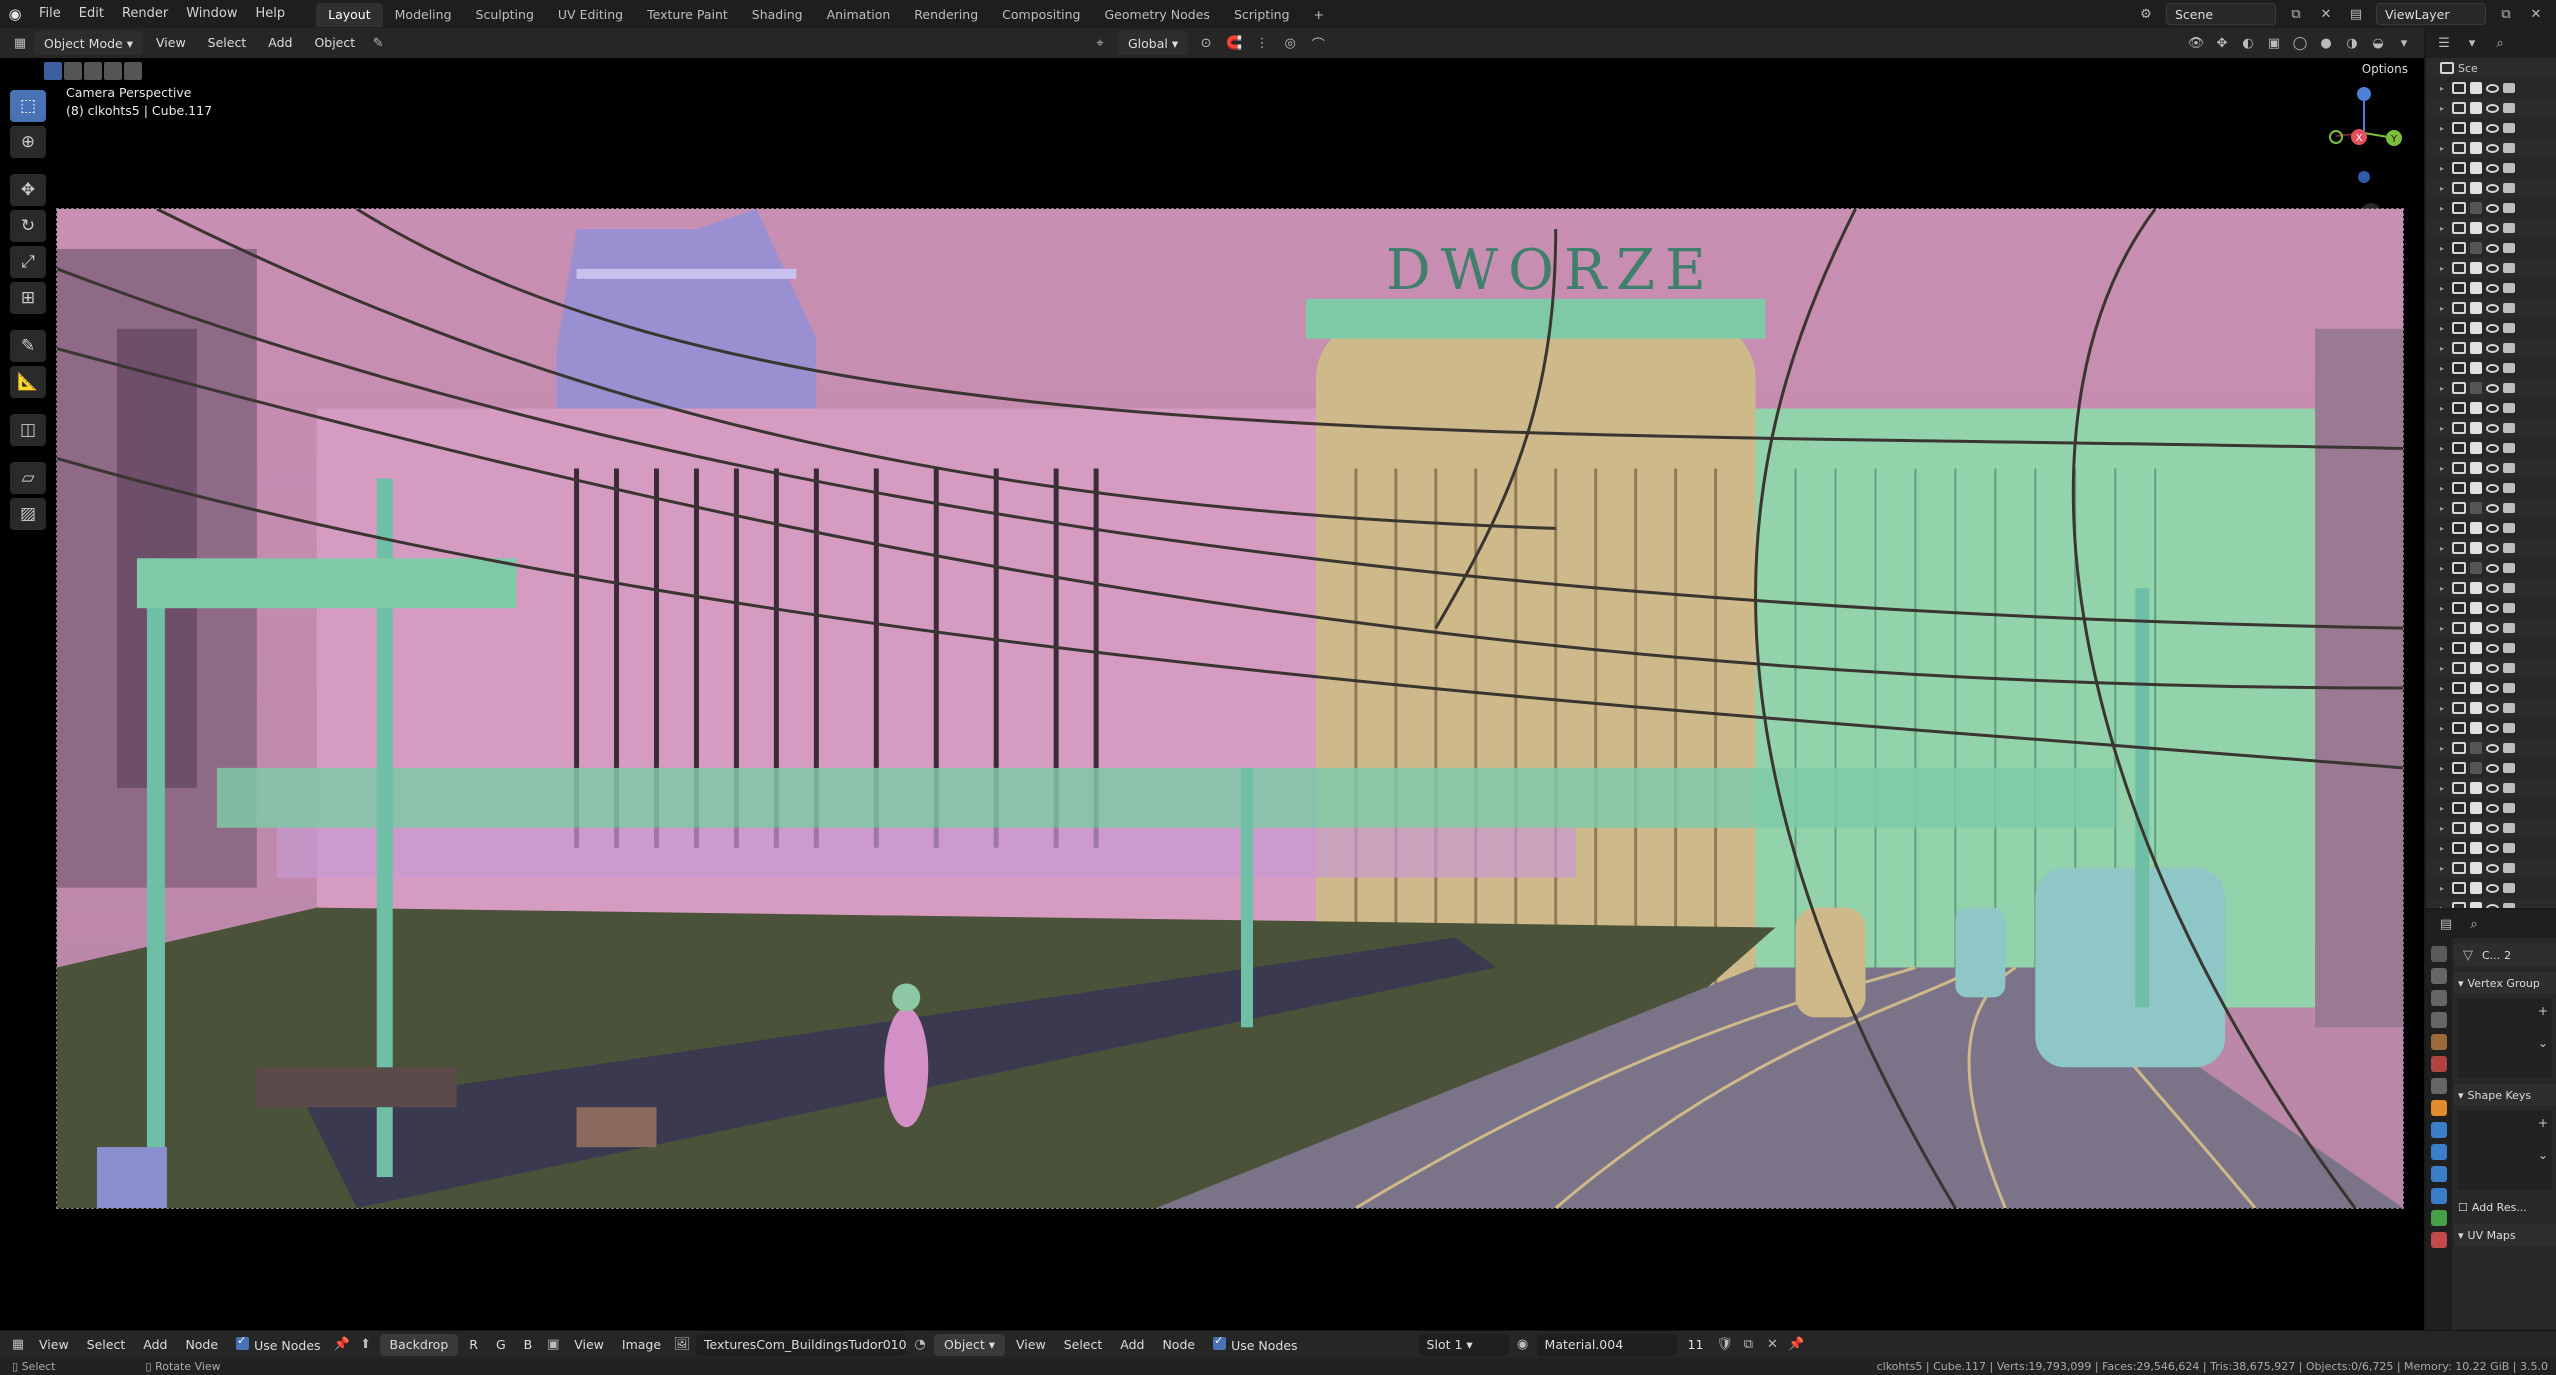 The image size is (2556, 1375). What do you see at coordinates (378, 43) in the screenshot?
I see `gpencil-icon: ✎` at bounding box center [378, 43].